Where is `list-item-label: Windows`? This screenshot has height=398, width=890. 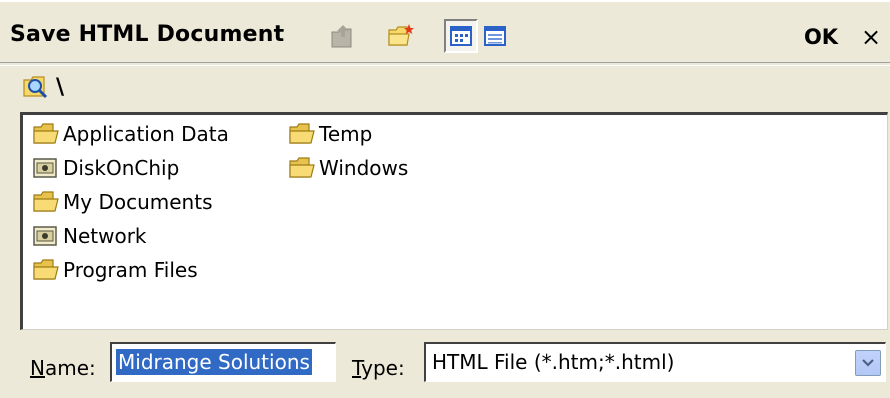 list-item-label: Windows is located at coordinates (364, 168).